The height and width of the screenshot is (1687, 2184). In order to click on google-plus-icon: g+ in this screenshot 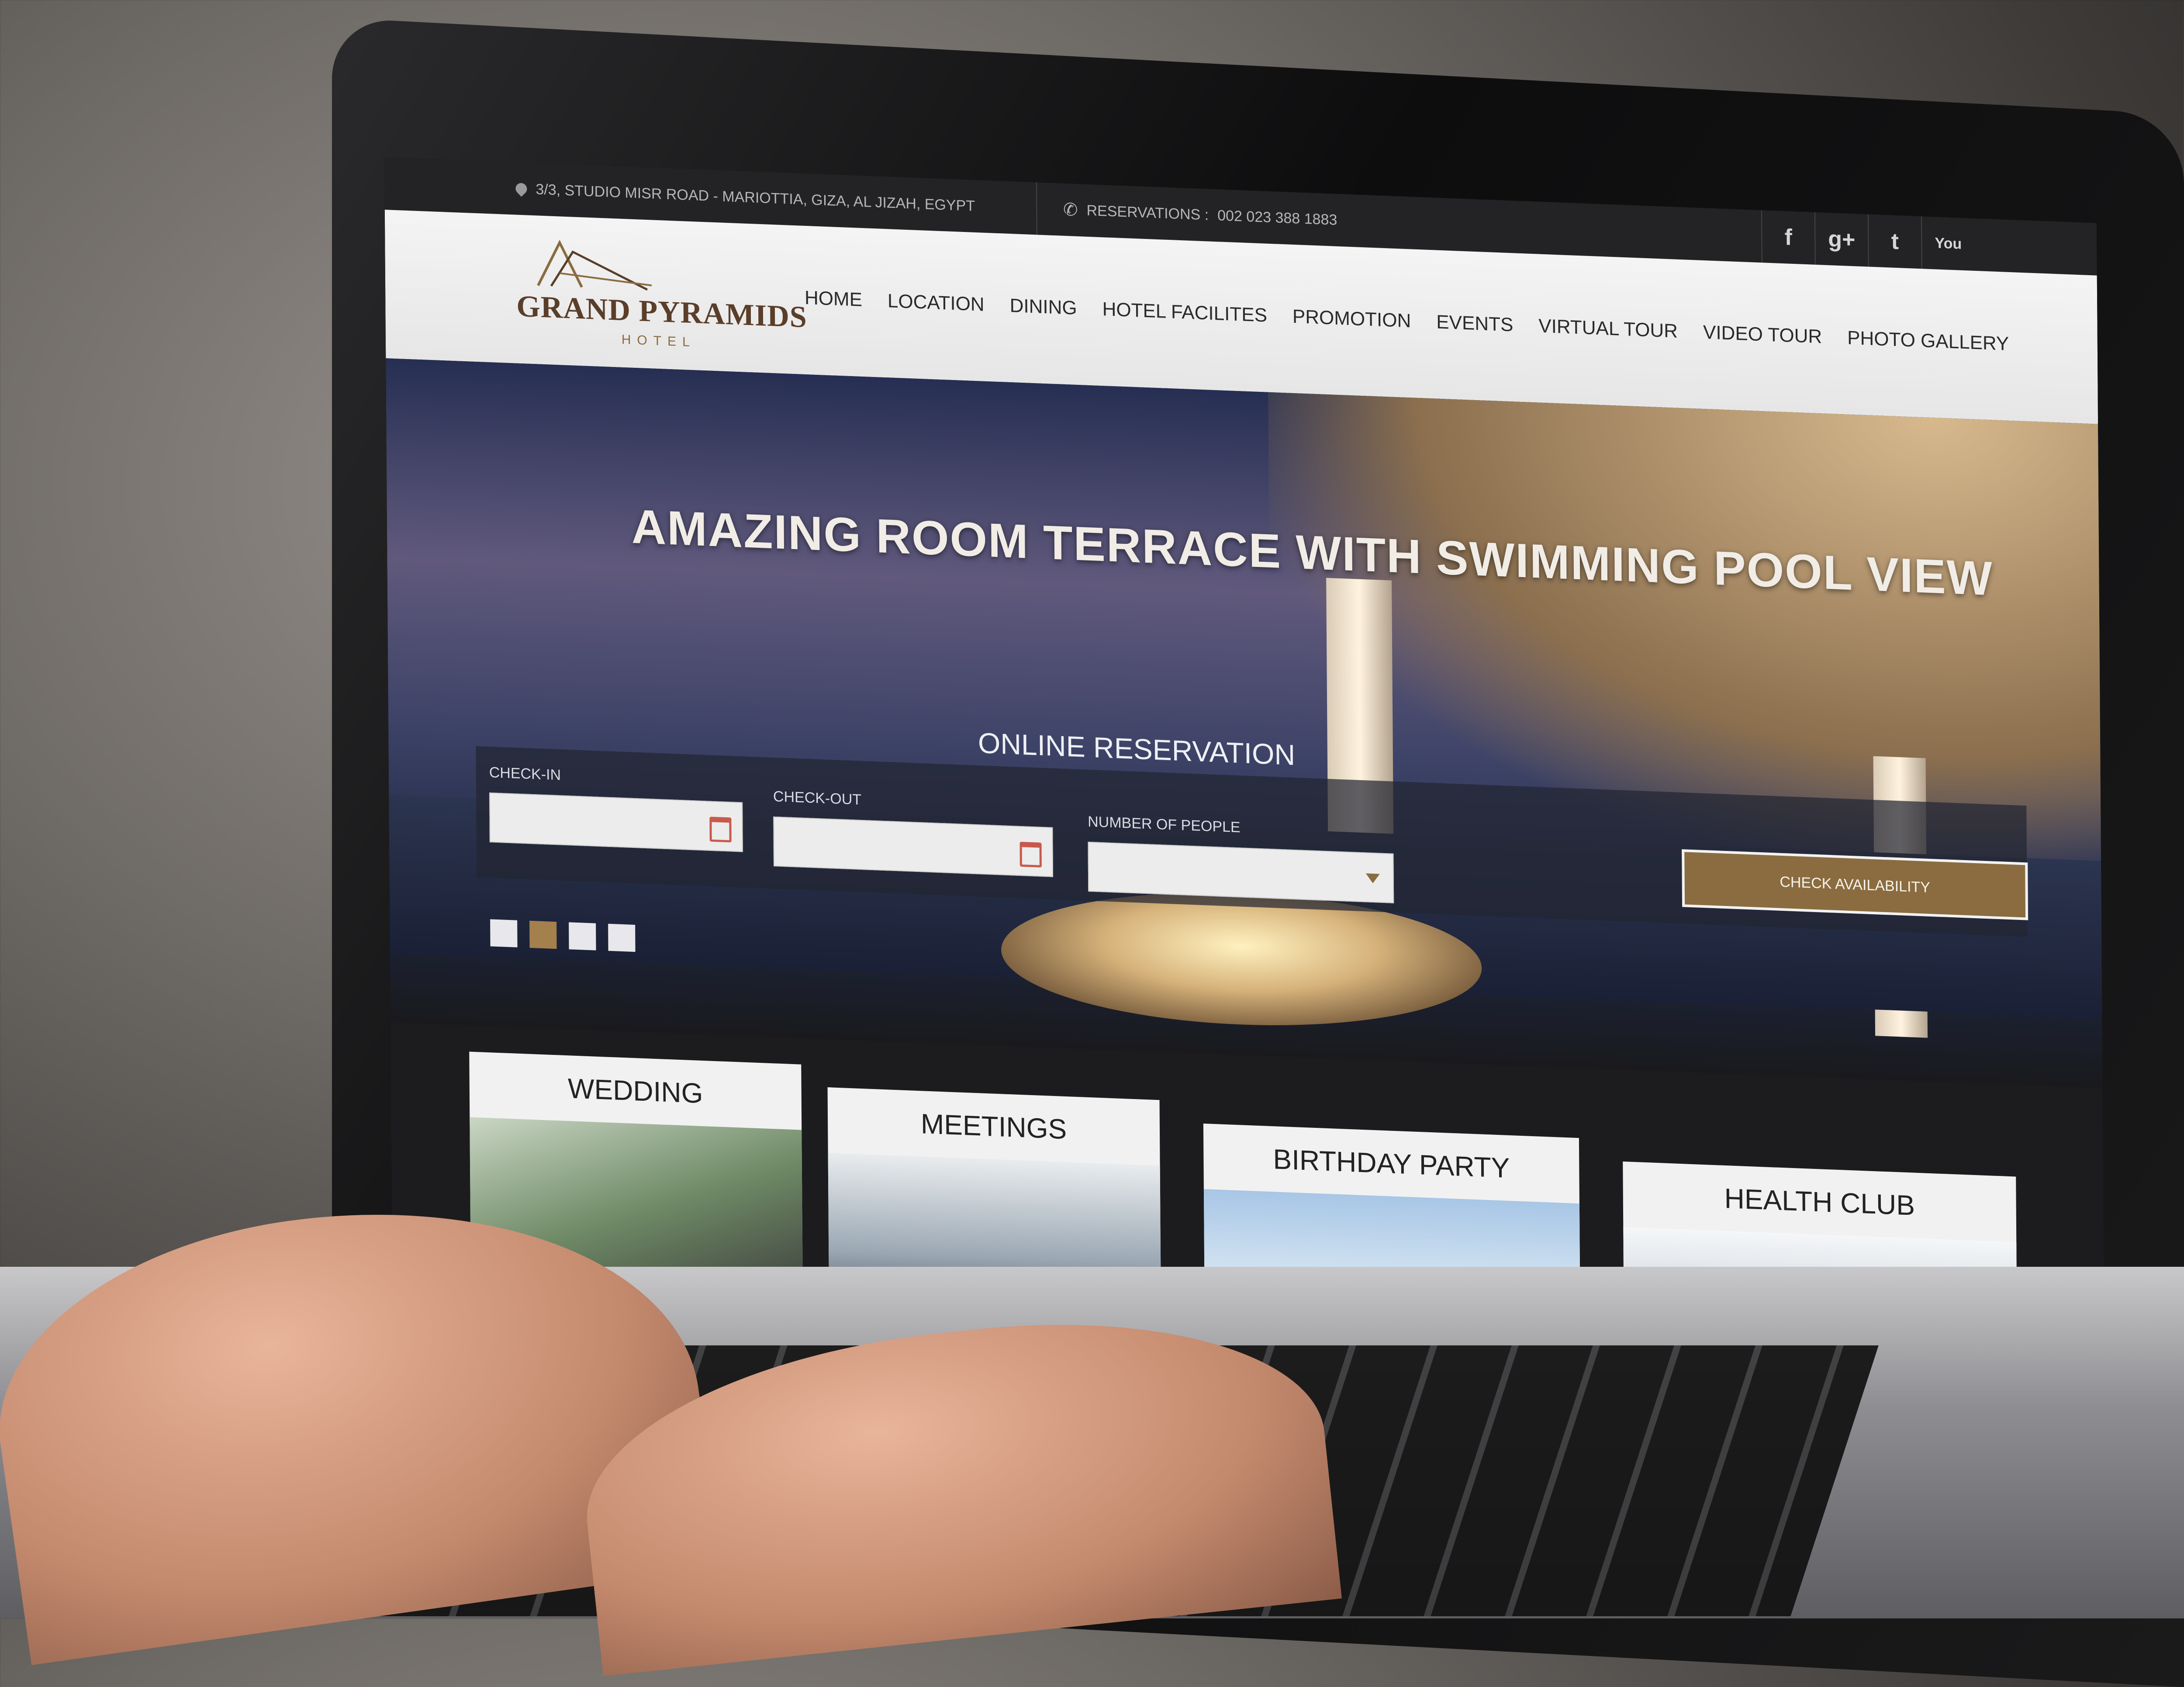, I will do `click(1841, 239)`.